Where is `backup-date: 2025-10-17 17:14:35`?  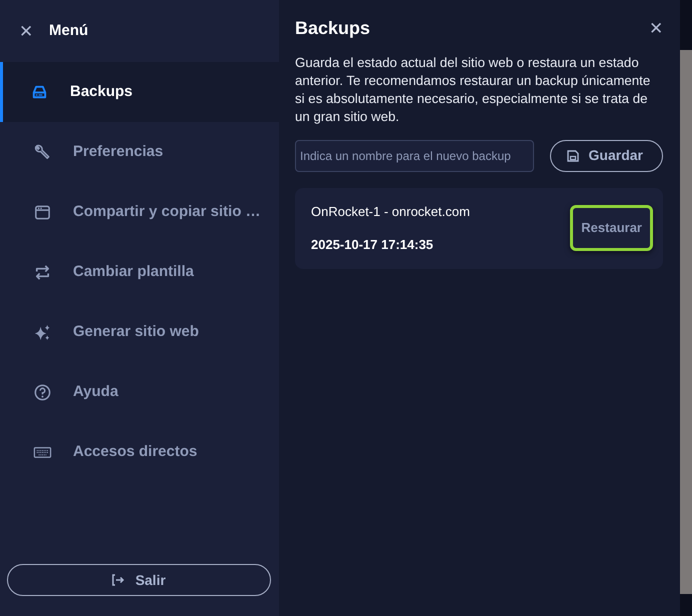
backup-date: 2025-10-17 17:14:35 is located at coordinates (372, 245).